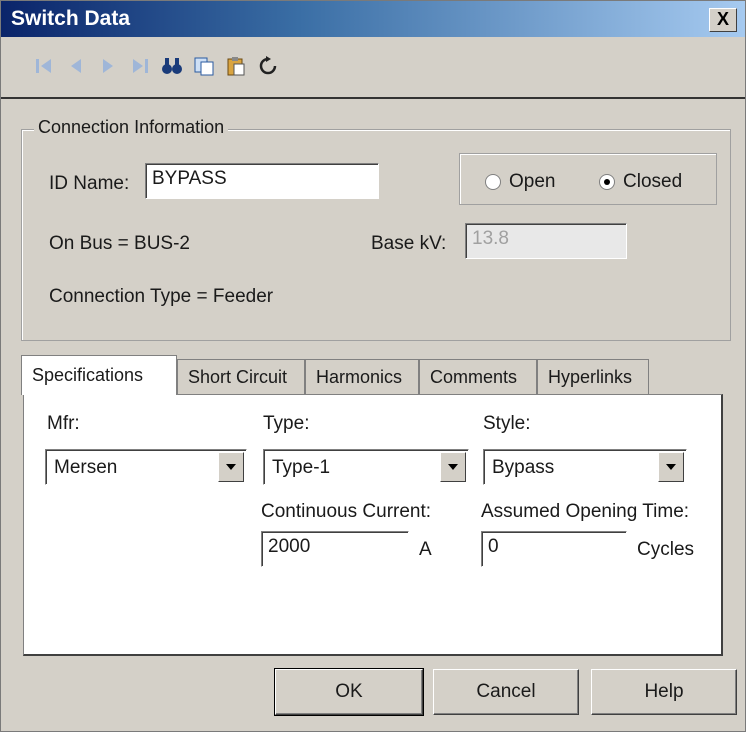 The height and width of the screenshot is (732, 746). What do you see at coordinates (335, 549) in the screenshot?
I see `continuous-current-input: 2000` at bounding box center [335, 549].